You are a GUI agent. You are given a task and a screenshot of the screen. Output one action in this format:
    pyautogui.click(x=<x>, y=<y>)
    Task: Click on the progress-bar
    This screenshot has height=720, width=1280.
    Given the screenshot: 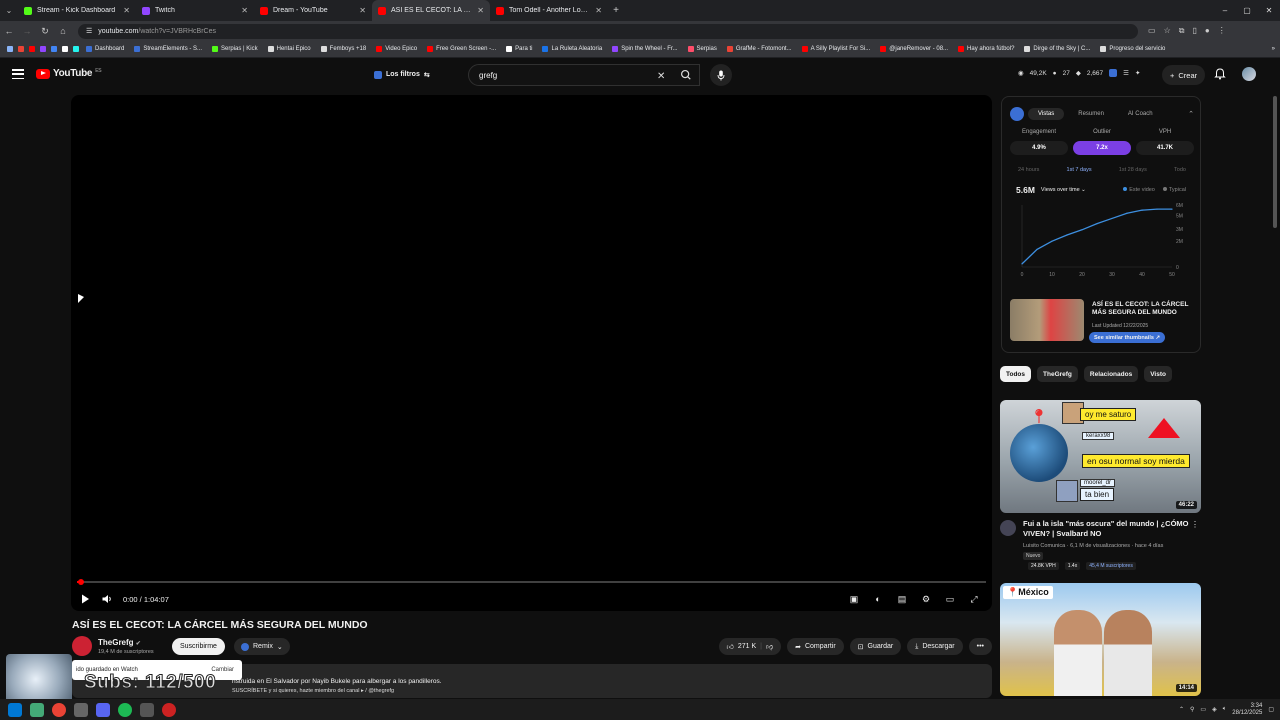 What is the action you would take?
    pyautogui.click(x=531, y=582)
    